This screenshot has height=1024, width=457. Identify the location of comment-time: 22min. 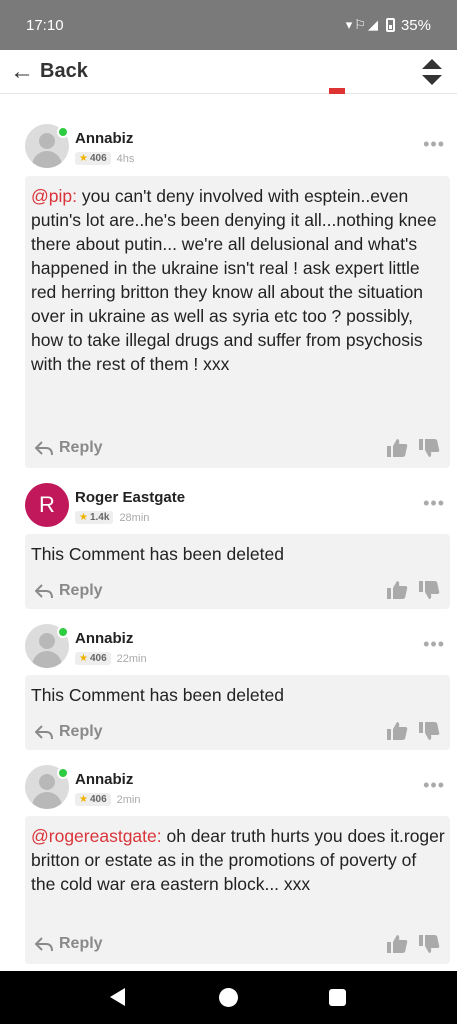
(131, 658).